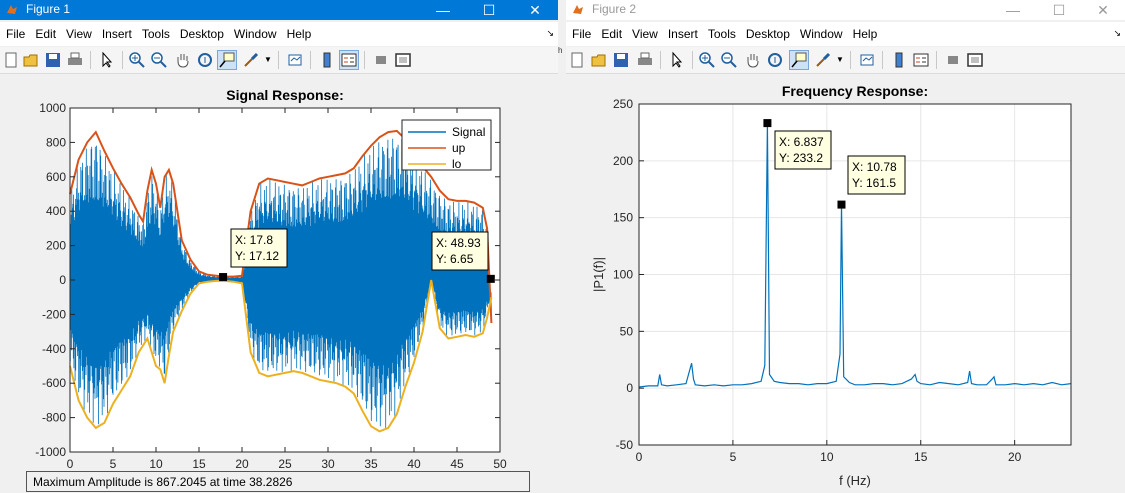 The width and height of the screenshot is (1125, 493). What do you see at coordinates (855, 480) in the screenshot?
I see `x-axis-label: f (Hz)` at bounding box center [855, 480].